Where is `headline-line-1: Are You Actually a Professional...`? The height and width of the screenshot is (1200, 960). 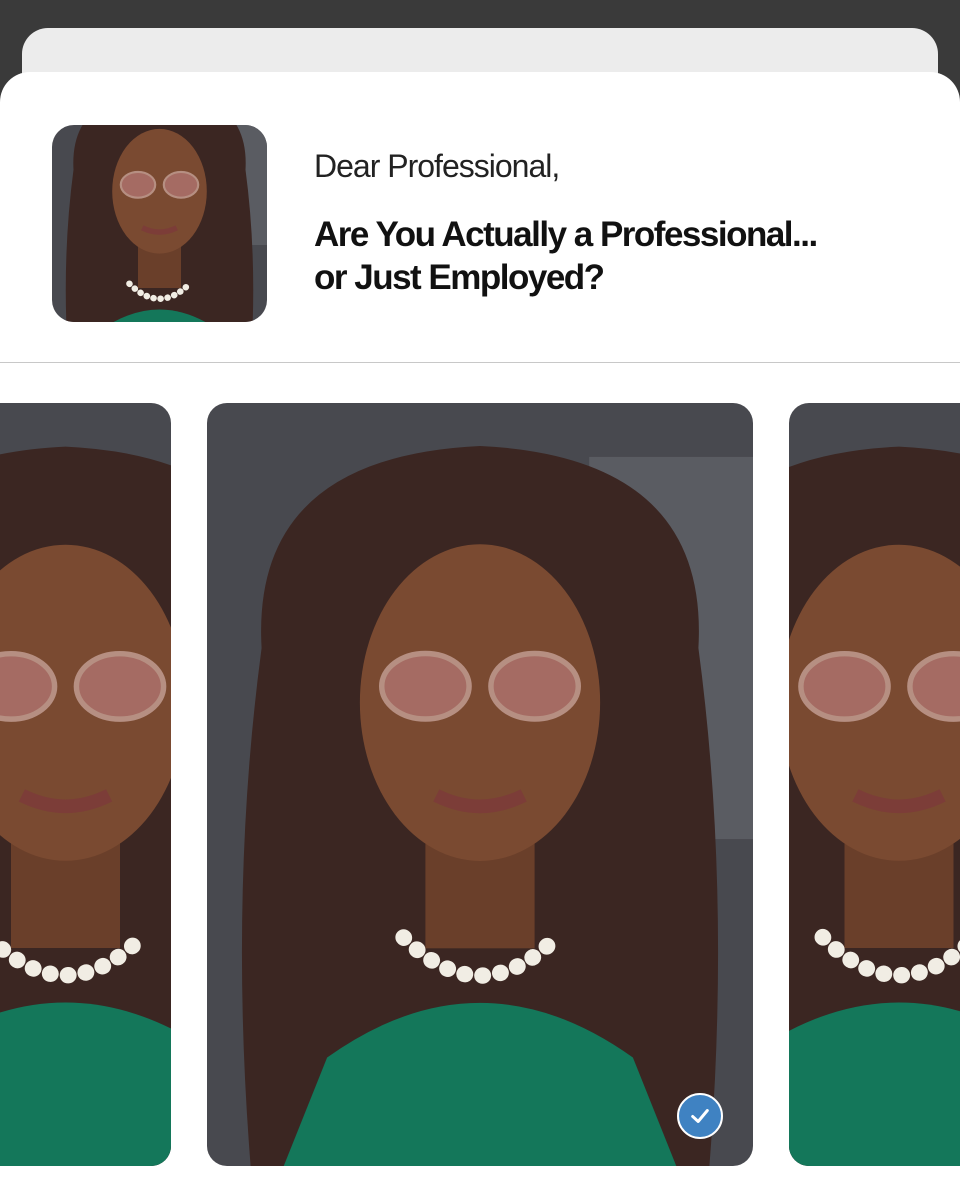
headline-line-1: Are You Actually a Professional... is located at coordinates (566, 234).